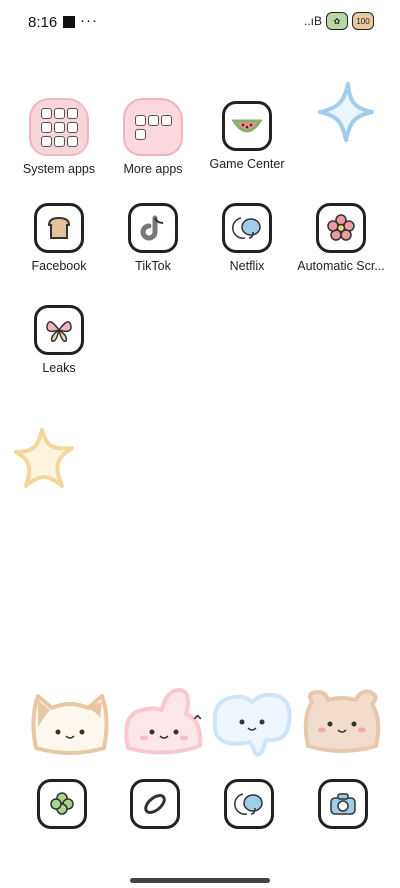 The width and height of the screenshot is (400, 888). Describe the element at coordinates (197, 722) in the screenshot. I see `app-drawer-chevron-up-icon: ⌃` at that location.